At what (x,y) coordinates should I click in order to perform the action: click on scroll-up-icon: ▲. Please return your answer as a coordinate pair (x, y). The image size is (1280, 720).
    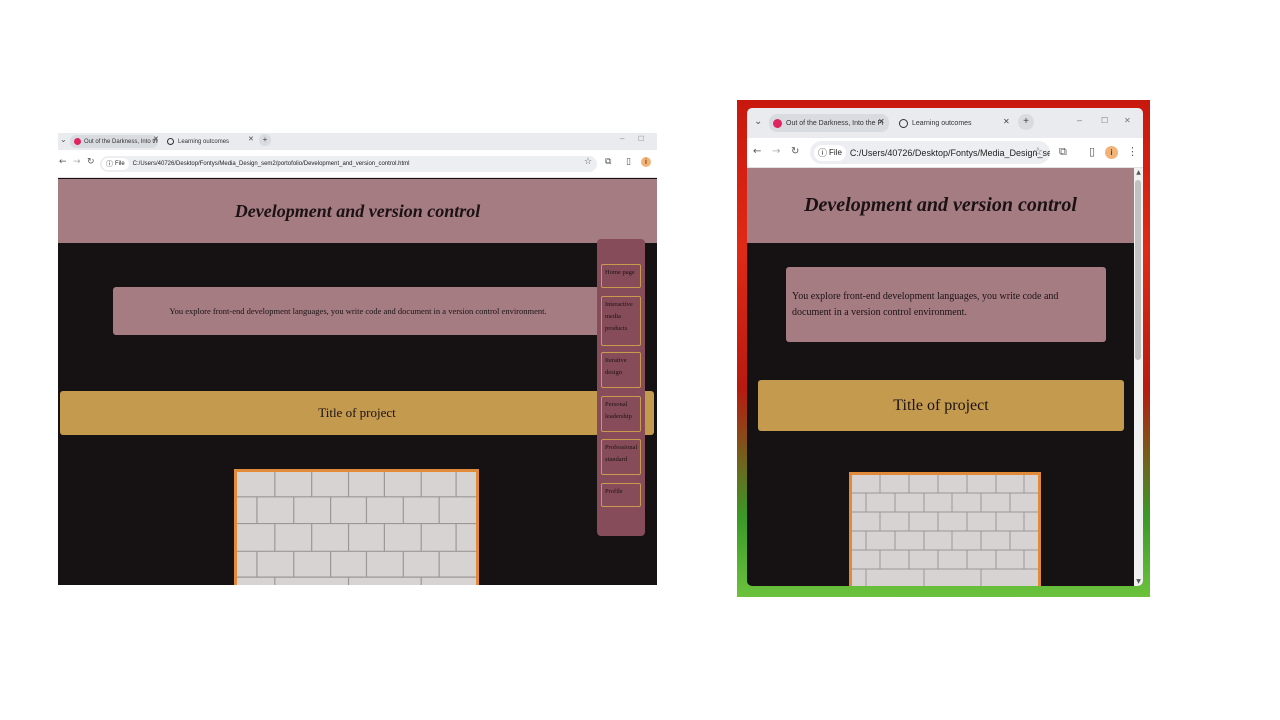
    Looking at the image, I should click on (1138, 172).